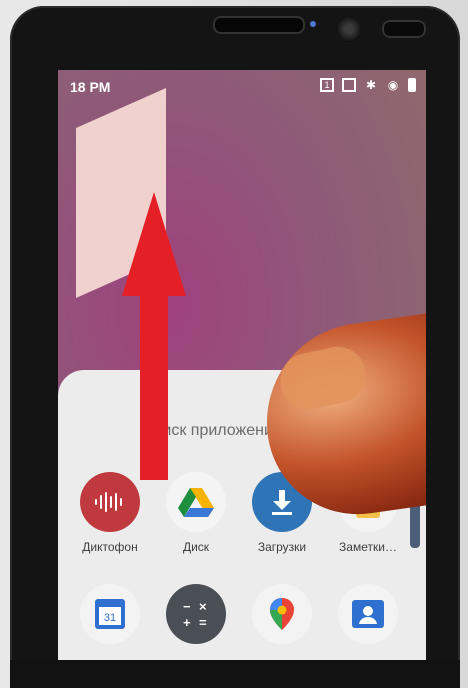 Image resolution: width=468 pixels, height=688 pixels. Describe the element at coordinates (349, 29) in the screenshot. I see `front-camera` at that location.